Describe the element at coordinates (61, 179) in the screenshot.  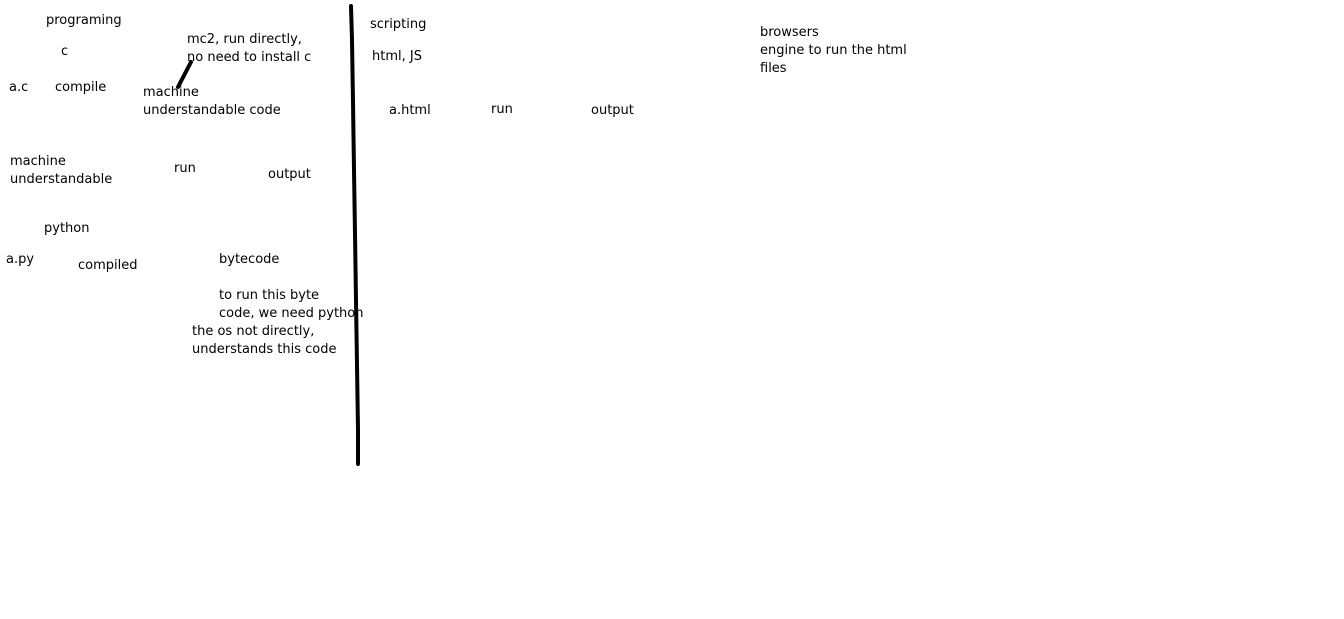
I see `machine-line2: understandable` at that location.